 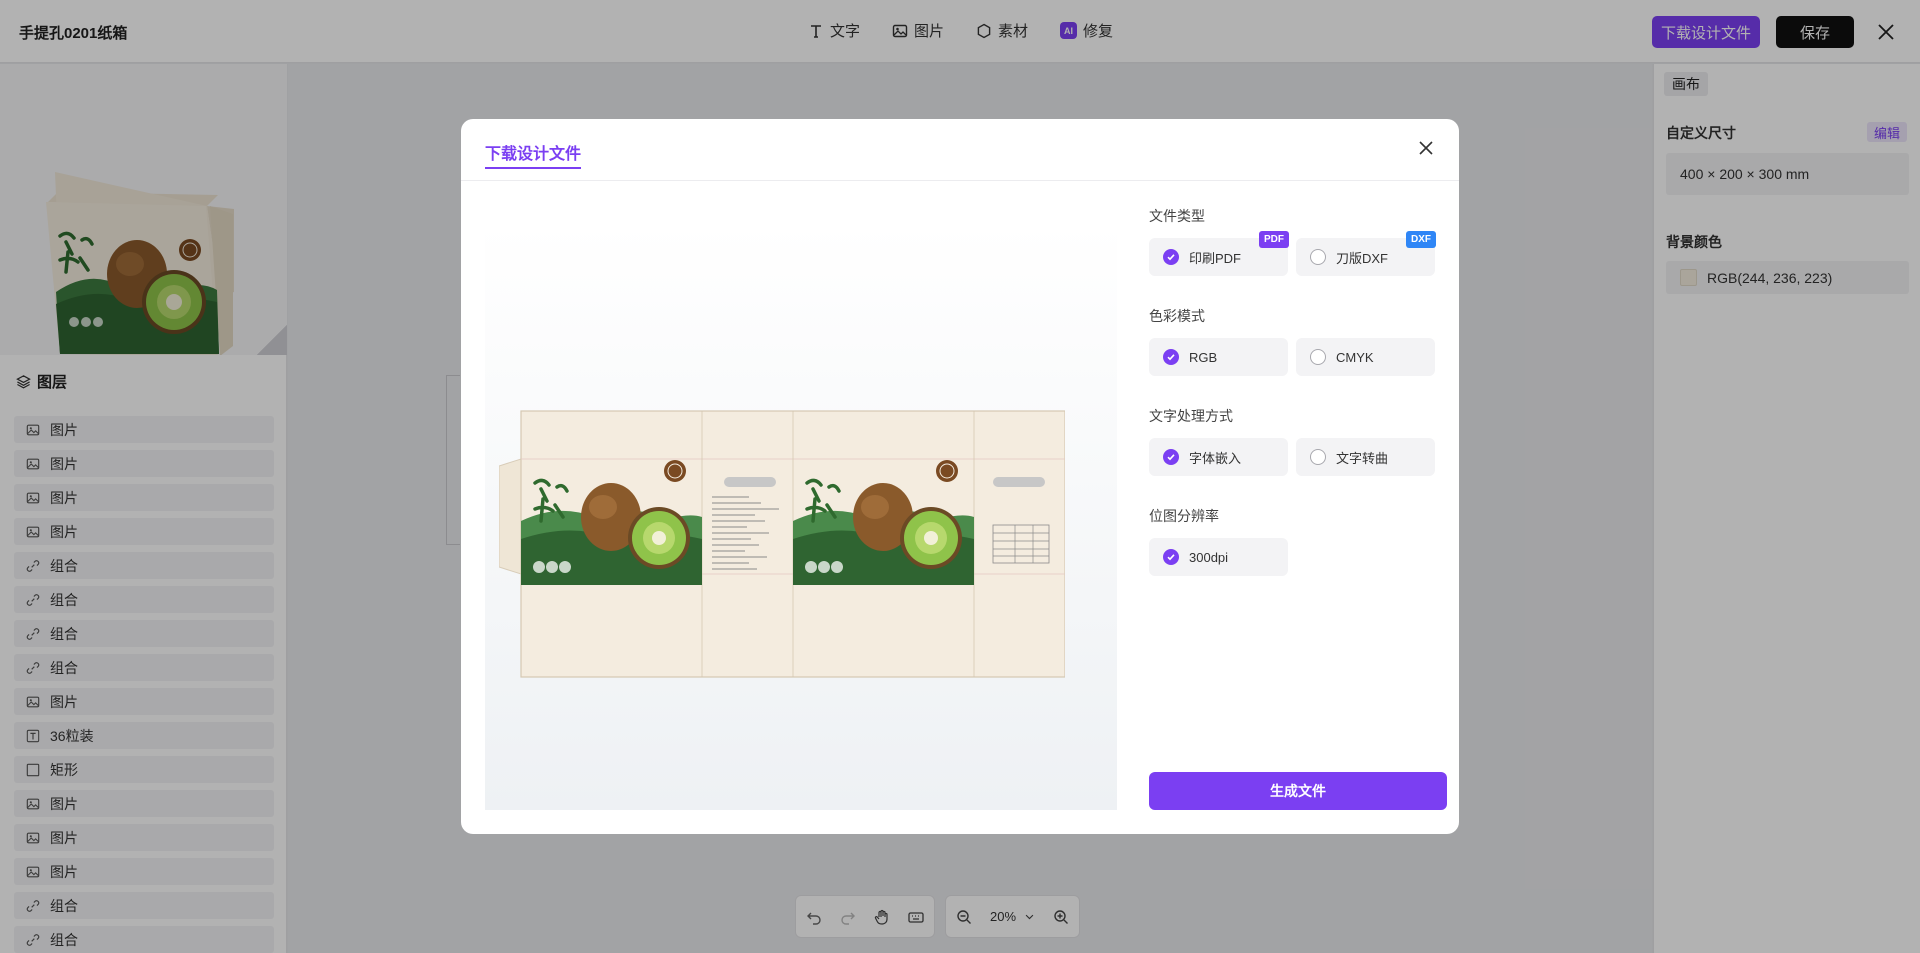 I want to click on generate-file-button: 生成文件, so click(x=1298, y=791).